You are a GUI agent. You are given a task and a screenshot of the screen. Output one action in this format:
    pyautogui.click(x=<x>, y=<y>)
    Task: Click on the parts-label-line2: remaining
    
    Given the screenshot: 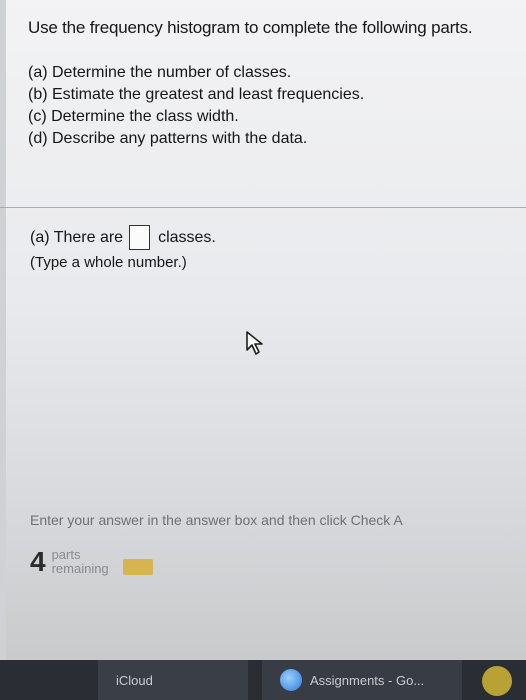 What is the action you would take?
    pyautogui.click(x=80, y=568)
    